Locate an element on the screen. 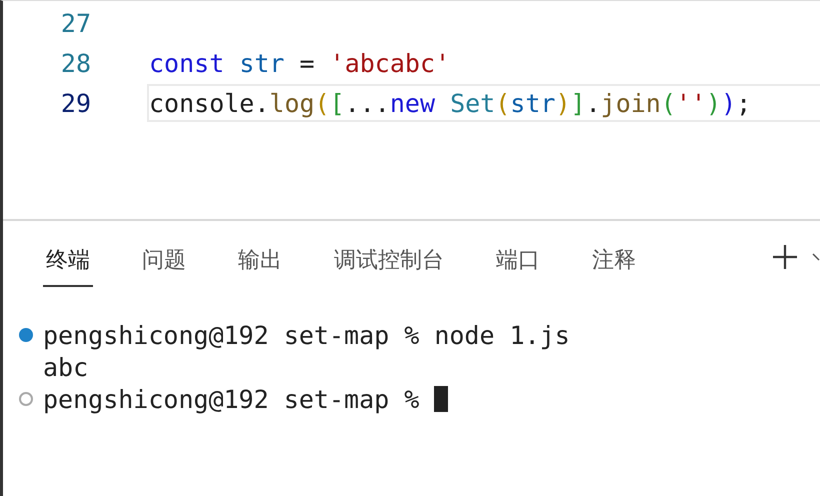 The width and height of the screenshot is (820, 496). line-number: 28 is located at coordinates (75, 63).